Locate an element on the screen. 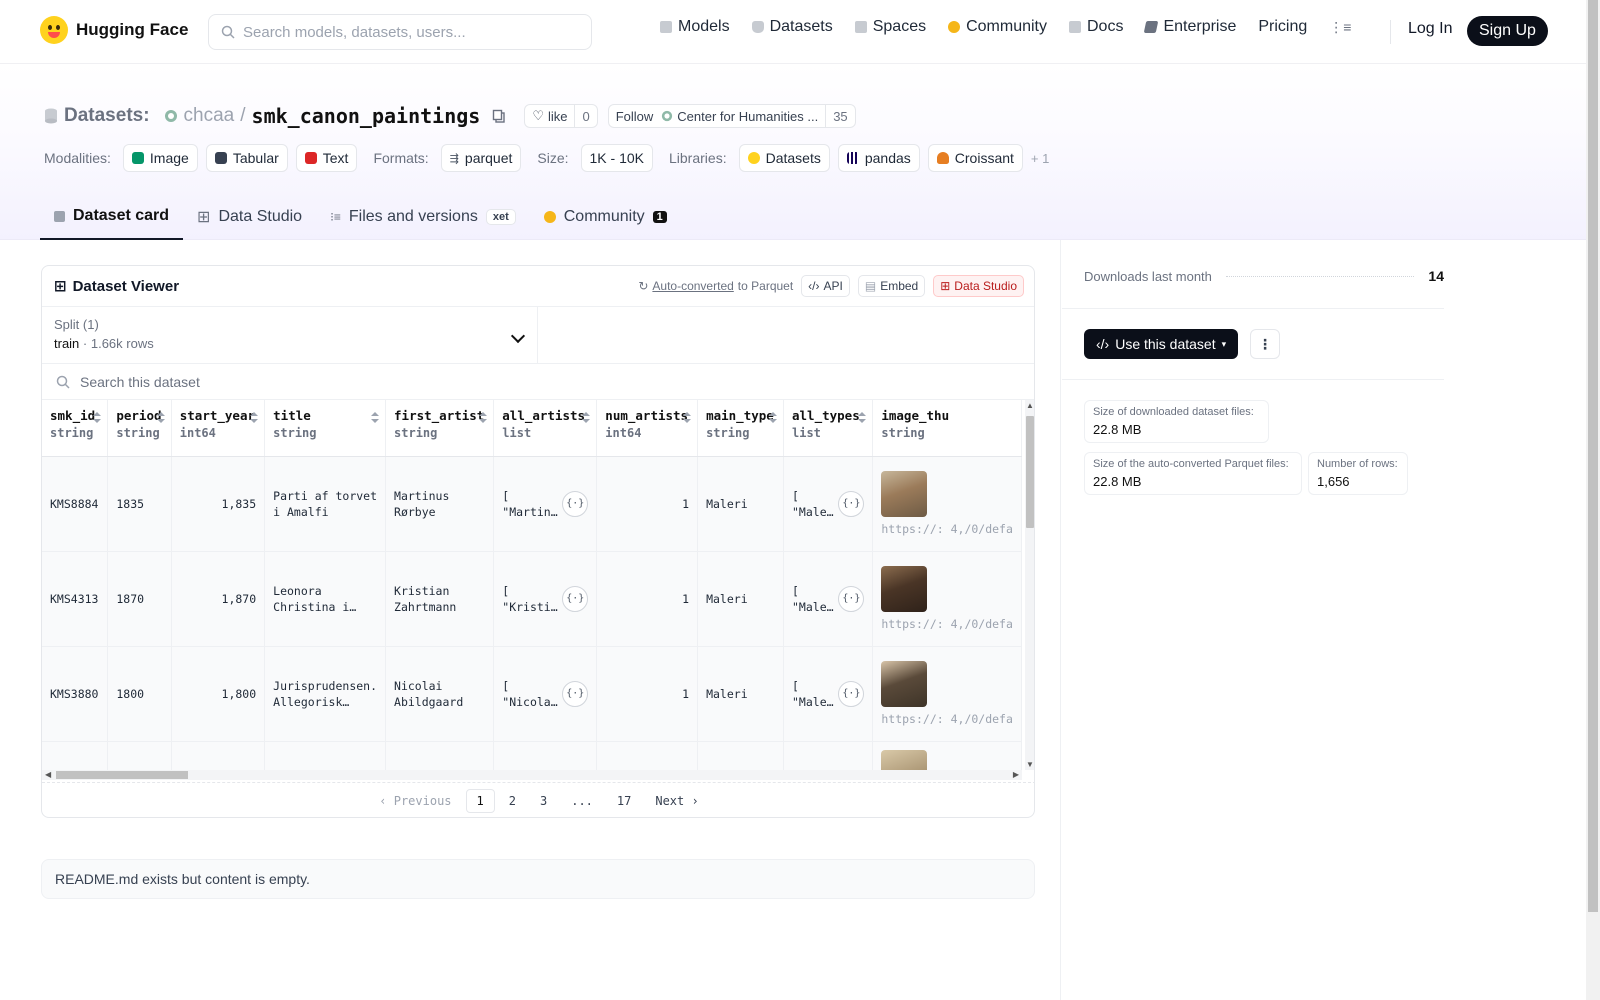  table-cell: [ "Martin… {·} is located at coordinates (545, 504).